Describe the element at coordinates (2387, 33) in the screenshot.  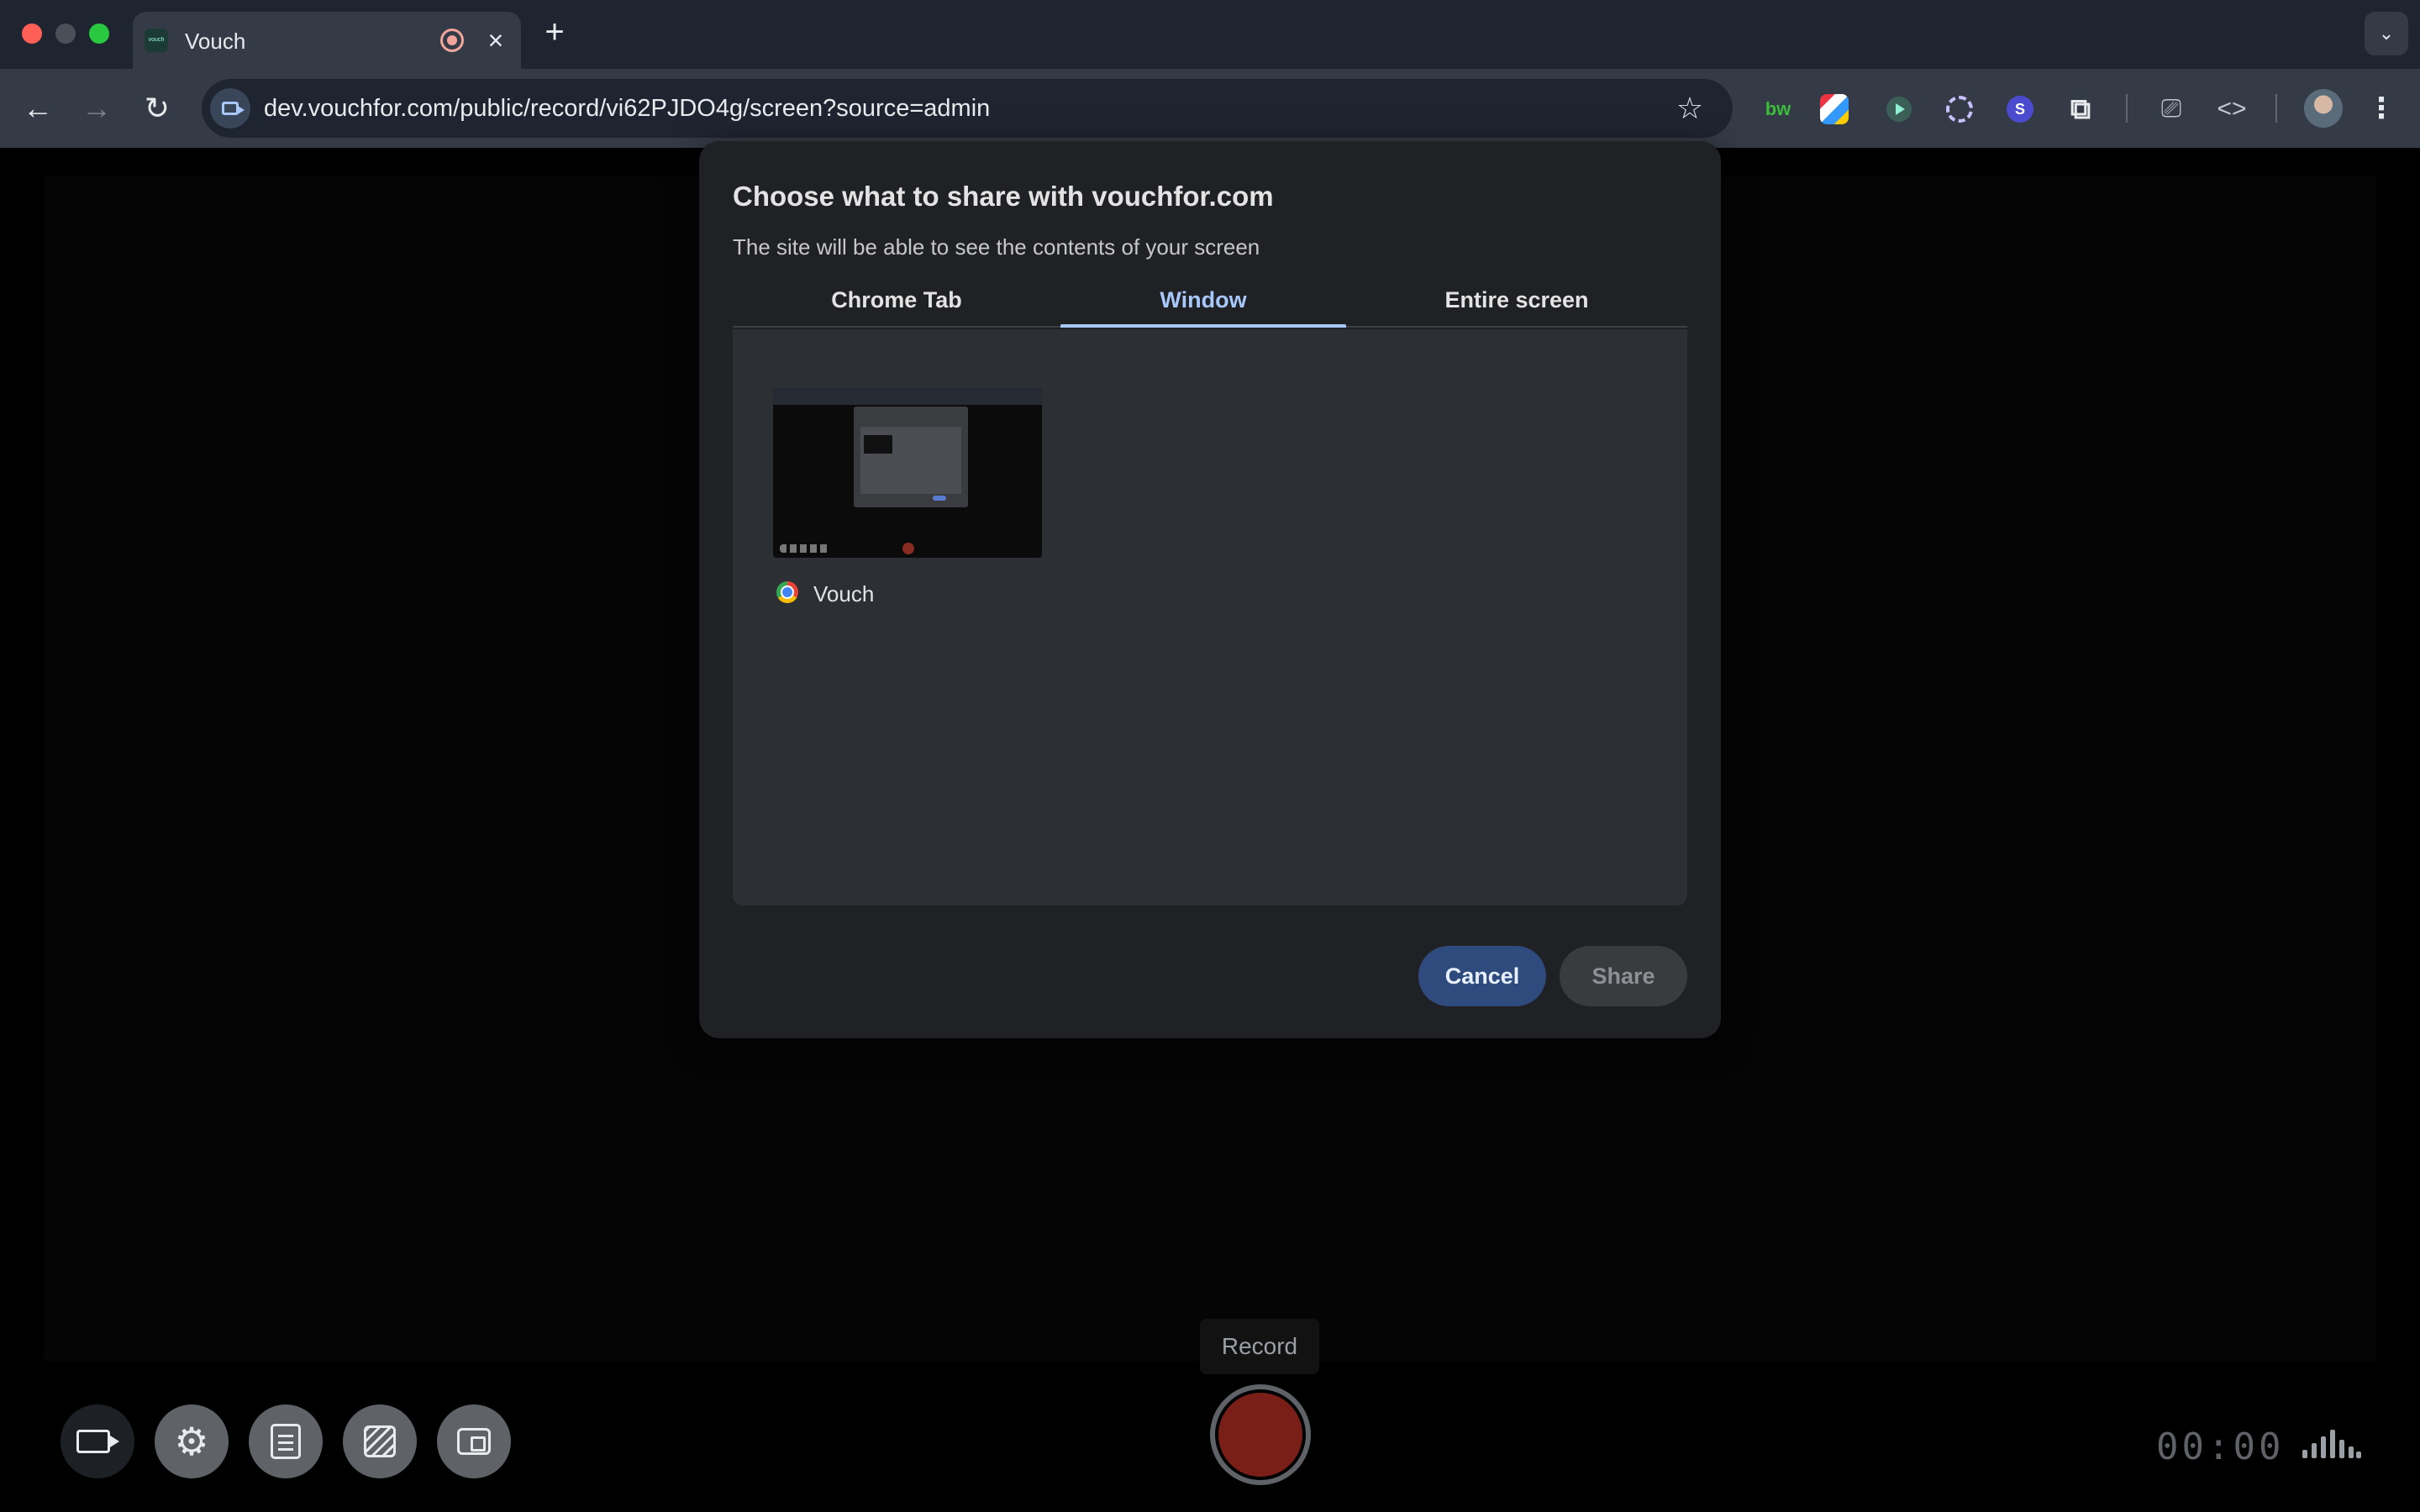
I see `tab-search-button: ⌄` at that location.